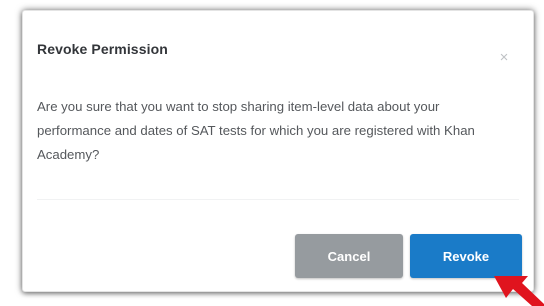  Describe the element at coordinates (102, 49) in the screenshot. I see `dialog-title: Revoke Permission` at that location.